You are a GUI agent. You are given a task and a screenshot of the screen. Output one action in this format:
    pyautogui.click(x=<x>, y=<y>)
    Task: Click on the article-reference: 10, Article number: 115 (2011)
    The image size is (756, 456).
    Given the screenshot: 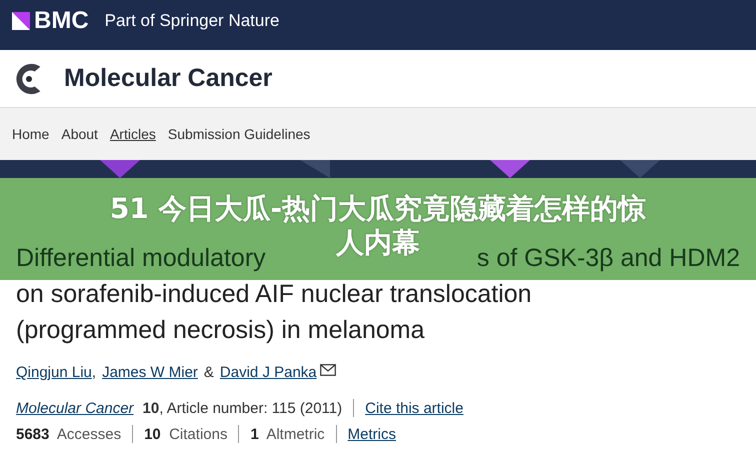 What is the action you would take?
    pyautogui.click(x=242, y=408)
    